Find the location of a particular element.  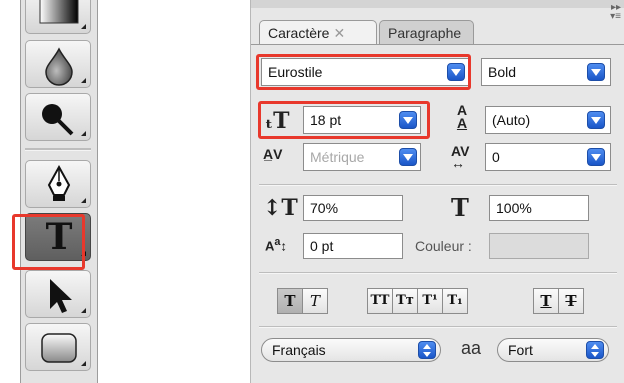

underline-button: T is located at coordinates (546, 301).